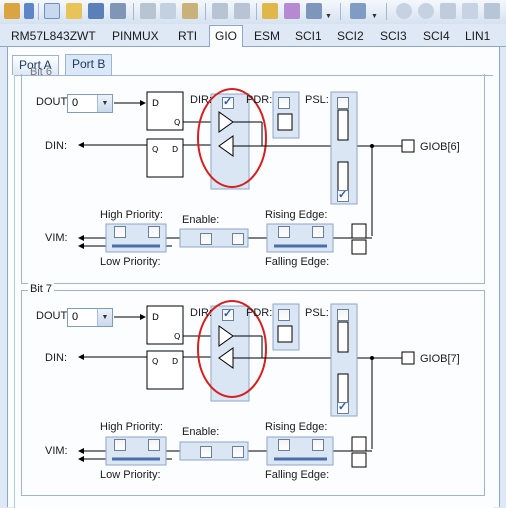 This screenshot has width=506, height=508. I want to click on tab-lin1: LIN1, so click(477, 36).